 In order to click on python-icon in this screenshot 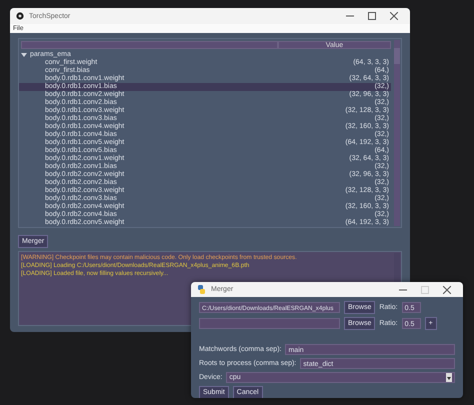, I will do `click(201, 289)`.